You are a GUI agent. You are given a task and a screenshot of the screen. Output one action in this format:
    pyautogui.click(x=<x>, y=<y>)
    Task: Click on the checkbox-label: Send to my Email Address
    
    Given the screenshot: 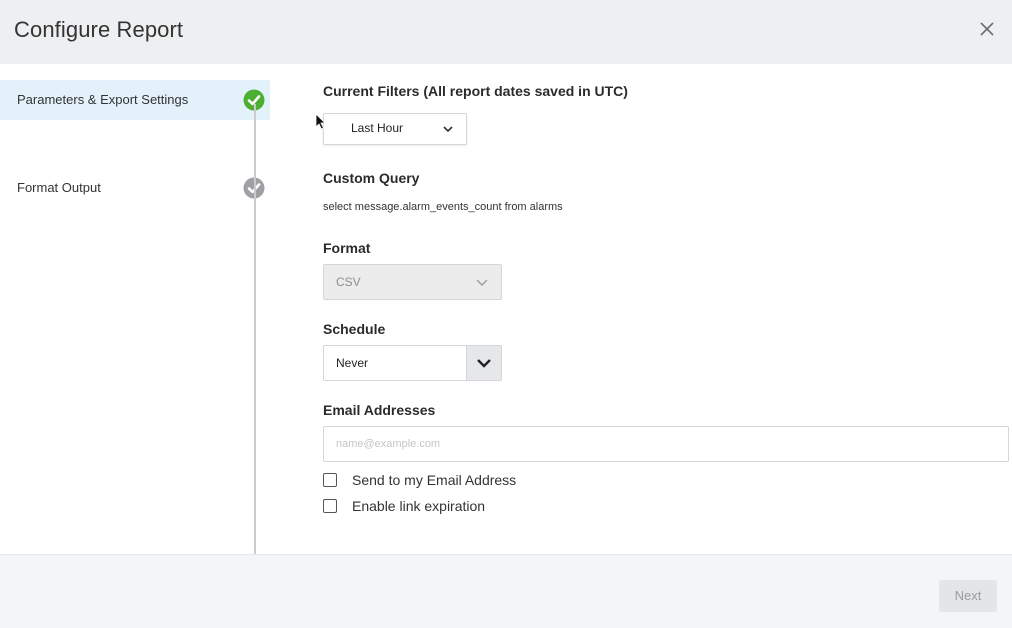 What is the action you would take?
    pyautogui.click(x=434, y=480)
    